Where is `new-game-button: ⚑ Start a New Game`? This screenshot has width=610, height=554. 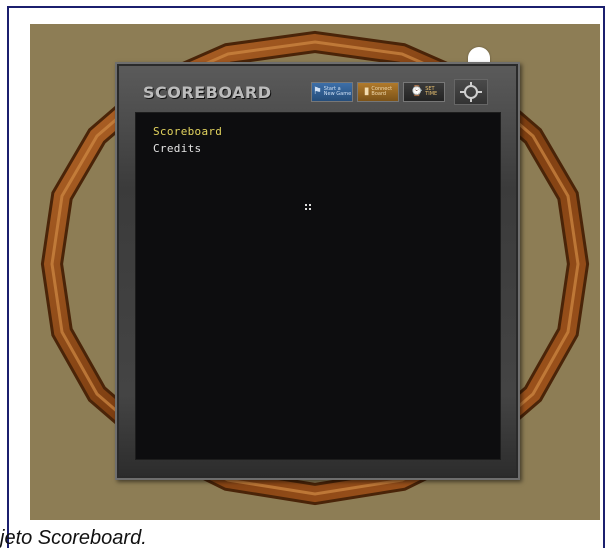
new-game-button: ⚑ Start a New Game is located at coordinates (332, 92).